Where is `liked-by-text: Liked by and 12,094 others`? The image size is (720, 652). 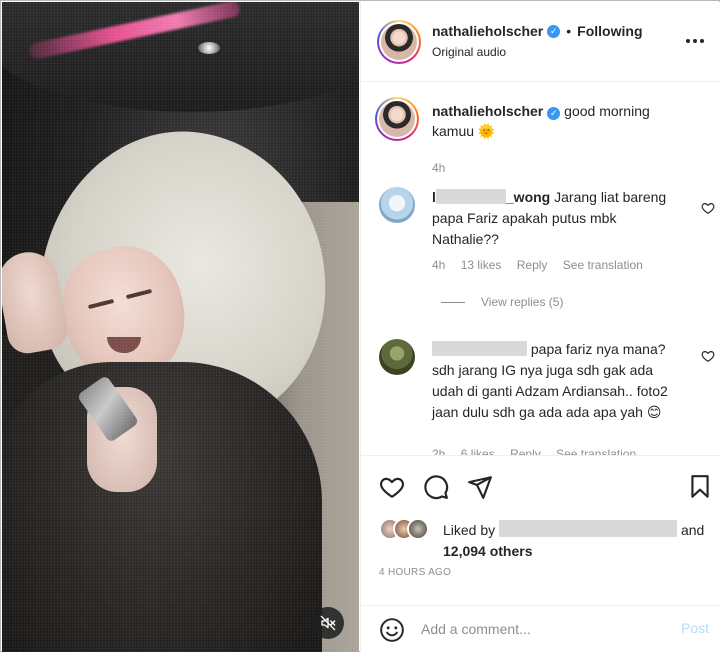
liked-by-text: Liked by and 12,094 others is located at coordinates (581, 541).